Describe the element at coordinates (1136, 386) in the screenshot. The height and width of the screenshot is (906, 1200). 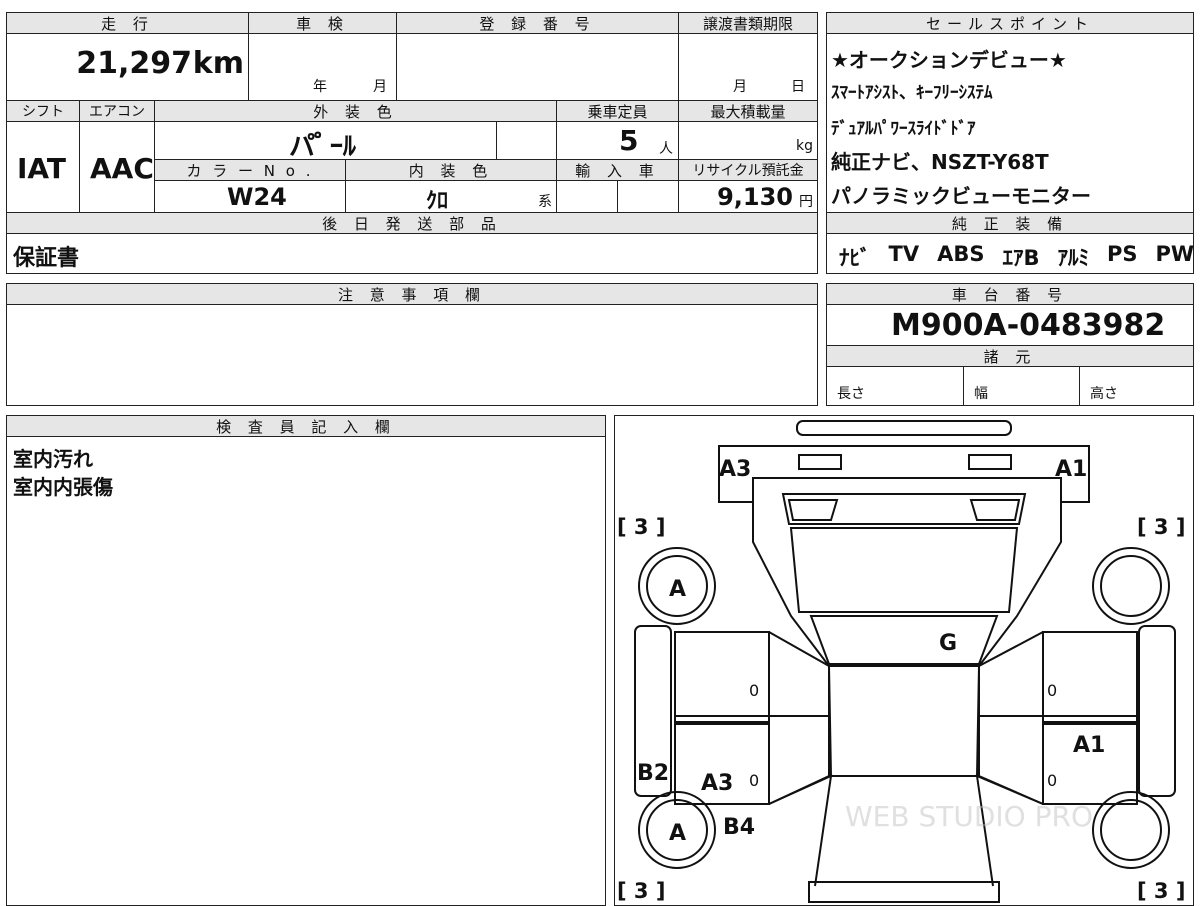
I see `spec-height-cell: 高さ` at that location.